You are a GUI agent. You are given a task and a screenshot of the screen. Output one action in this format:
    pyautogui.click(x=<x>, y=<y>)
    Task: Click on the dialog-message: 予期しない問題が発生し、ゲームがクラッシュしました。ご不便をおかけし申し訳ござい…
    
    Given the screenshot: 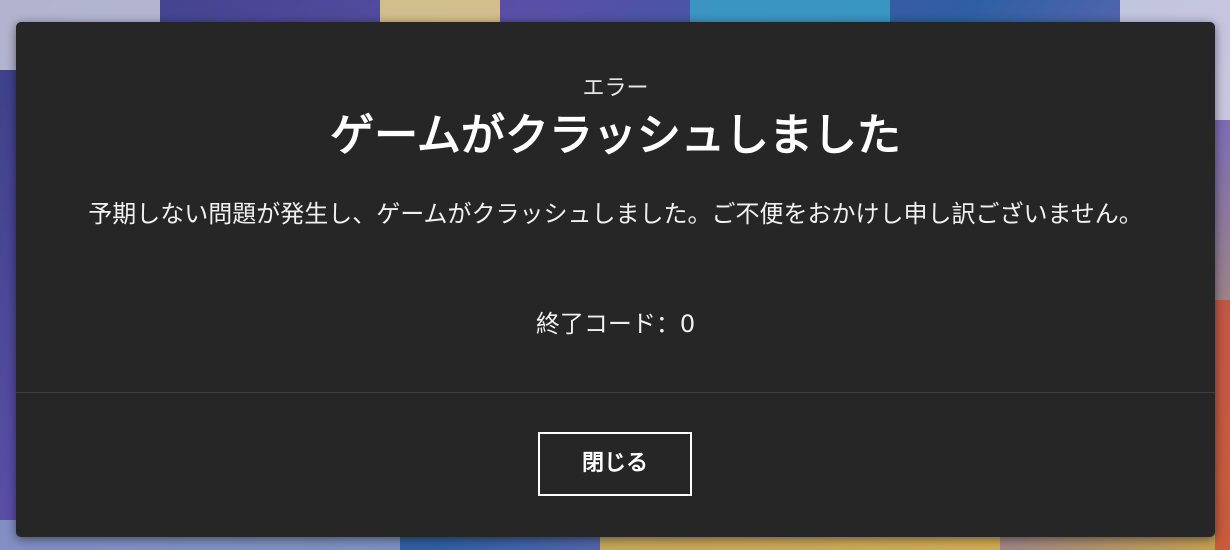 What is the action you would take?
    pyautogui.click(x=615, y=214)
    